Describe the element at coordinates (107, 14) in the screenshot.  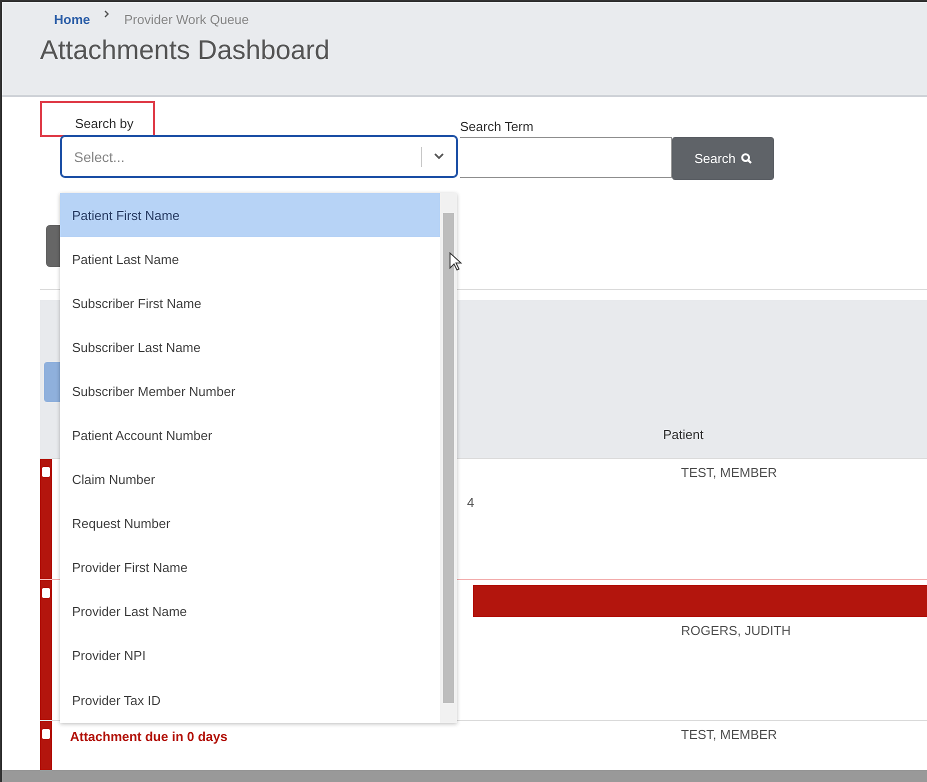
I see `chevron-icon` at that location.